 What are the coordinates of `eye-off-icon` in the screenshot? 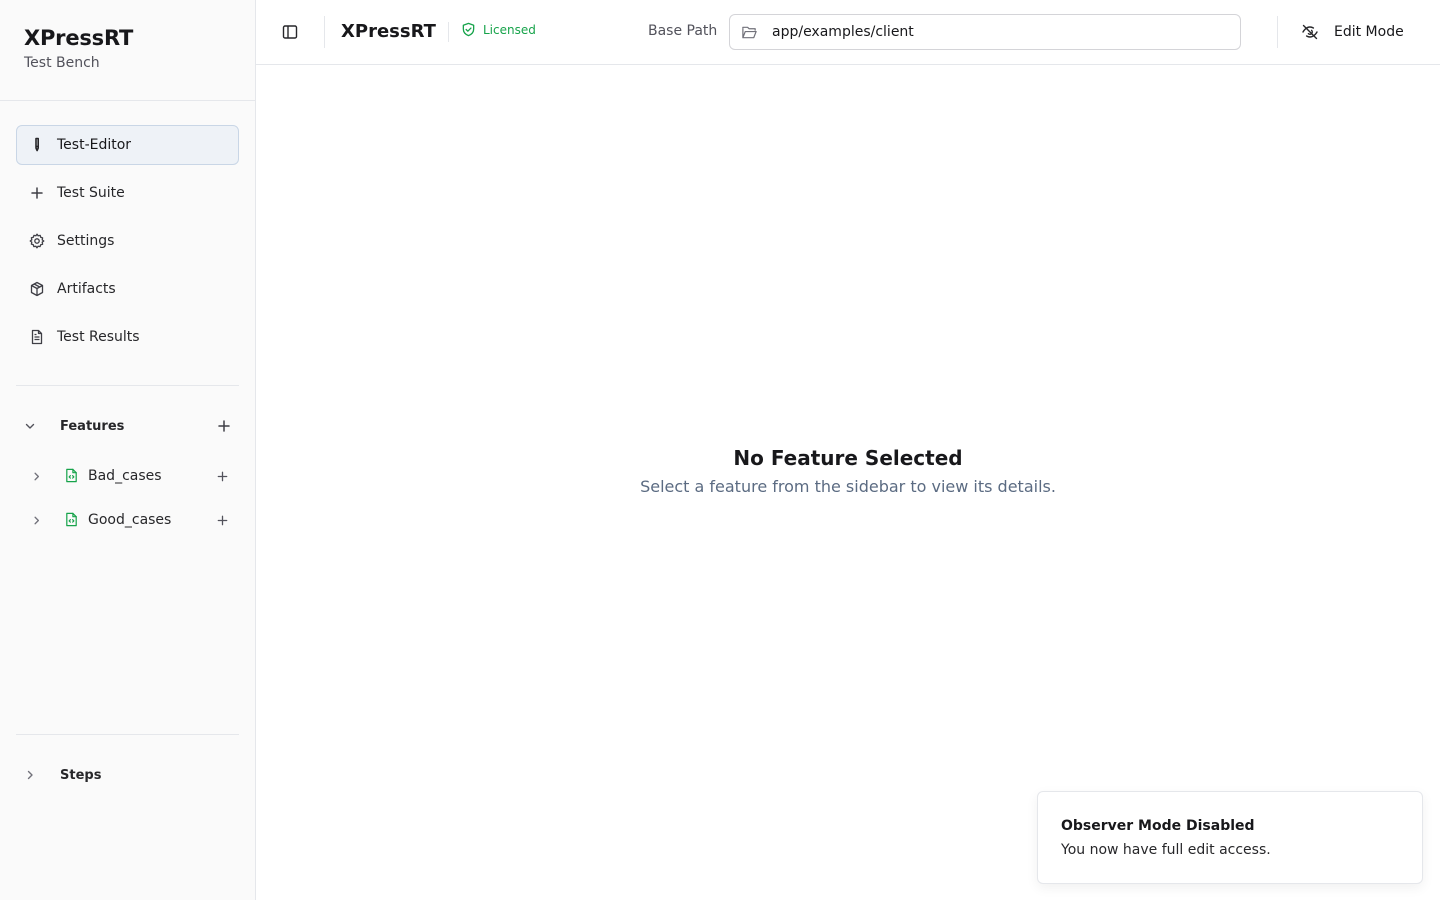 It's located at (1310, 32).